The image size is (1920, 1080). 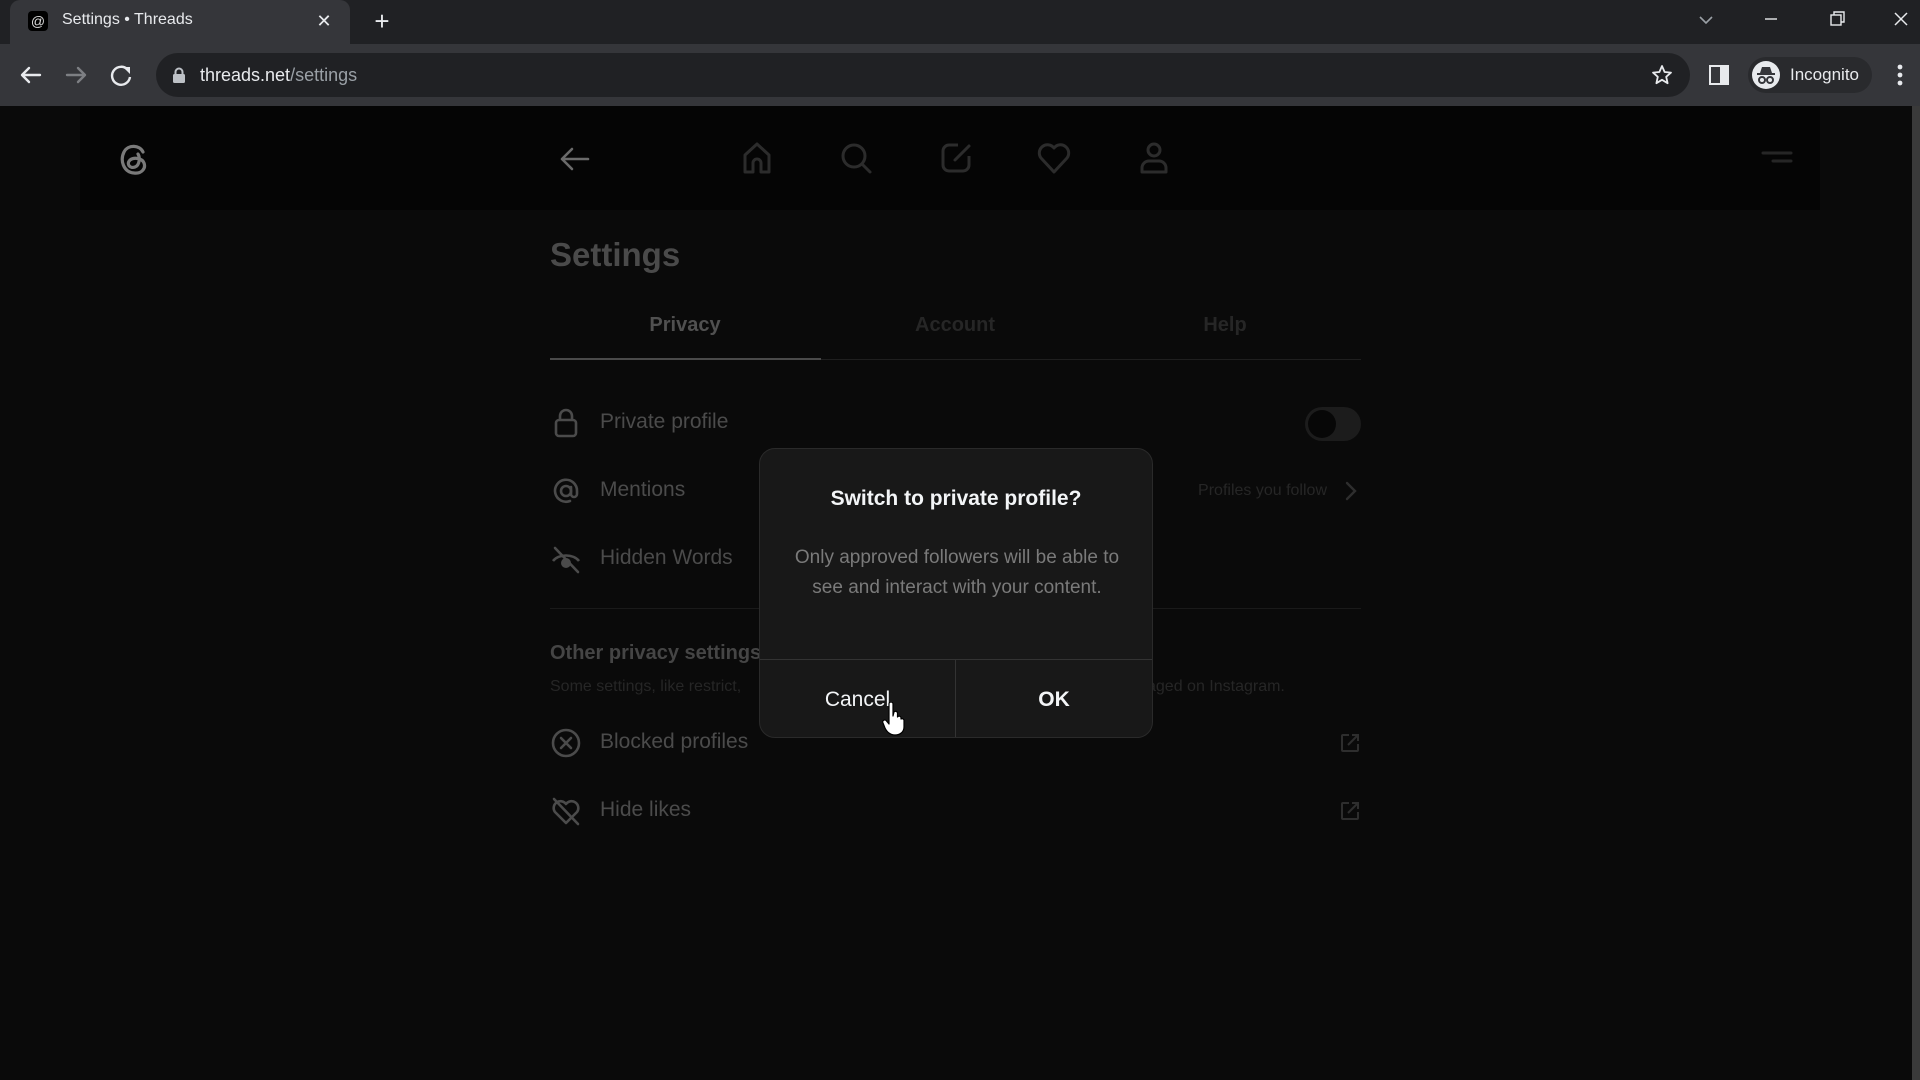 I want to click on restore-icon, so click(x=1837, y=19).